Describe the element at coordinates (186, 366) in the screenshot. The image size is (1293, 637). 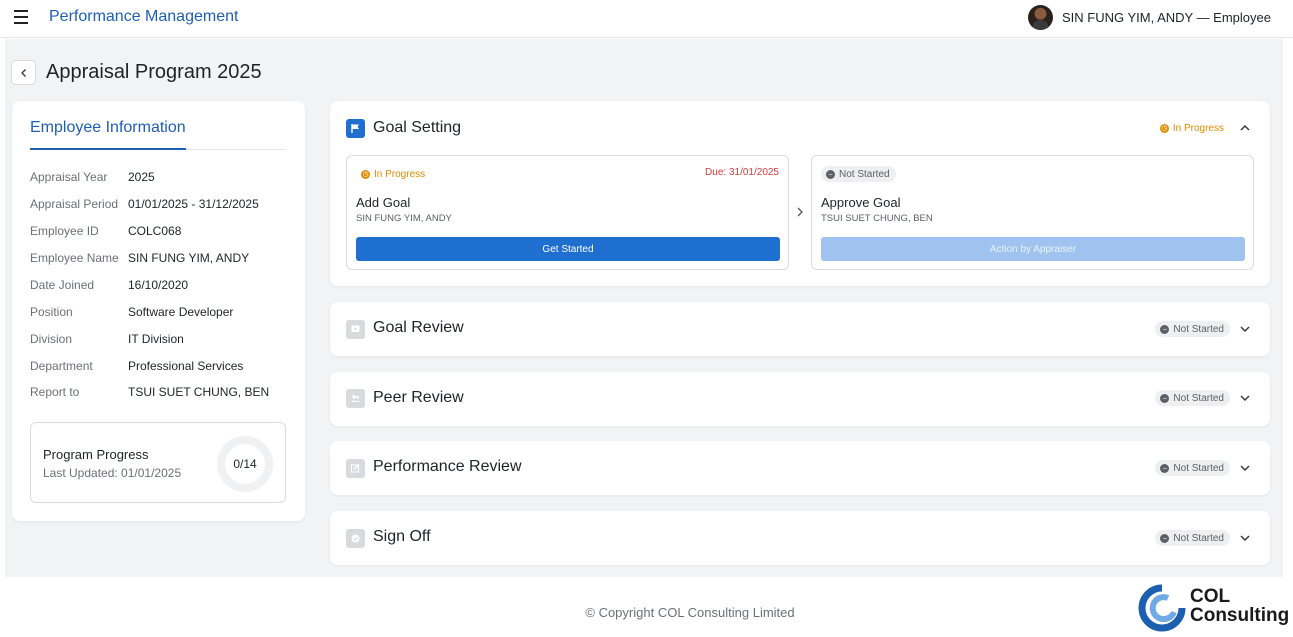
I see `info-value: Professional Services` at that location.